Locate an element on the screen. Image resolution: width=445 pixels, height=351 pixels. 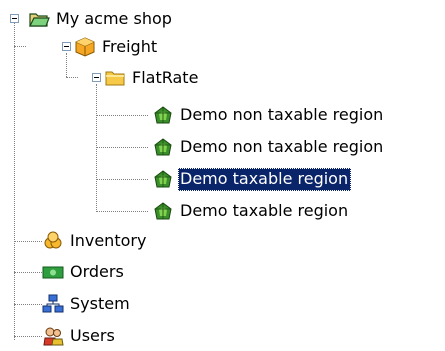
tree-node-system: System is located at coordinates (87, 304).